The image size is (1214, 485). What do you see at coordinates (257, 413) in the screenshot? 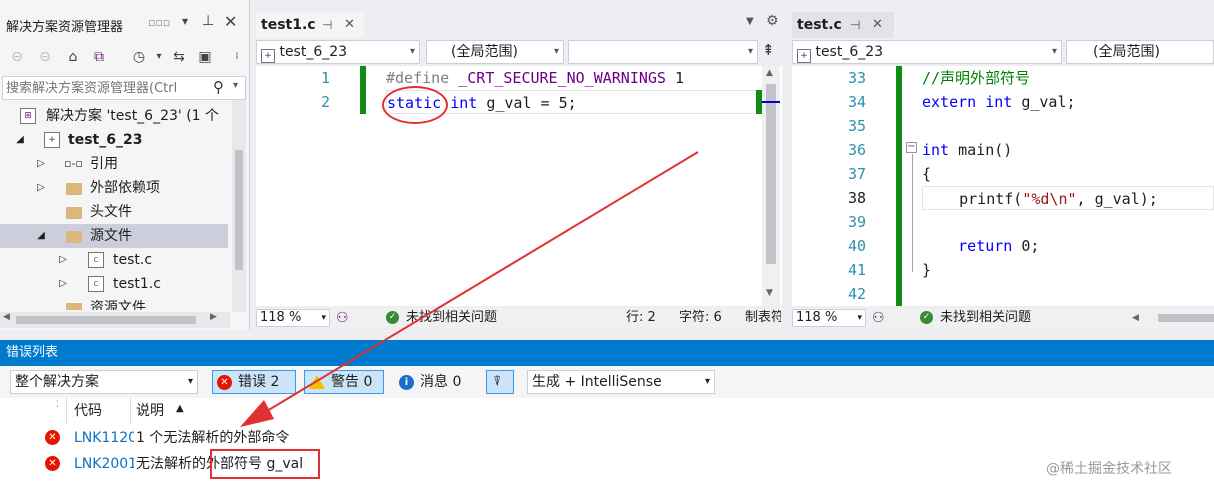
I see `arrow-head` at bounding box center [257, 413].